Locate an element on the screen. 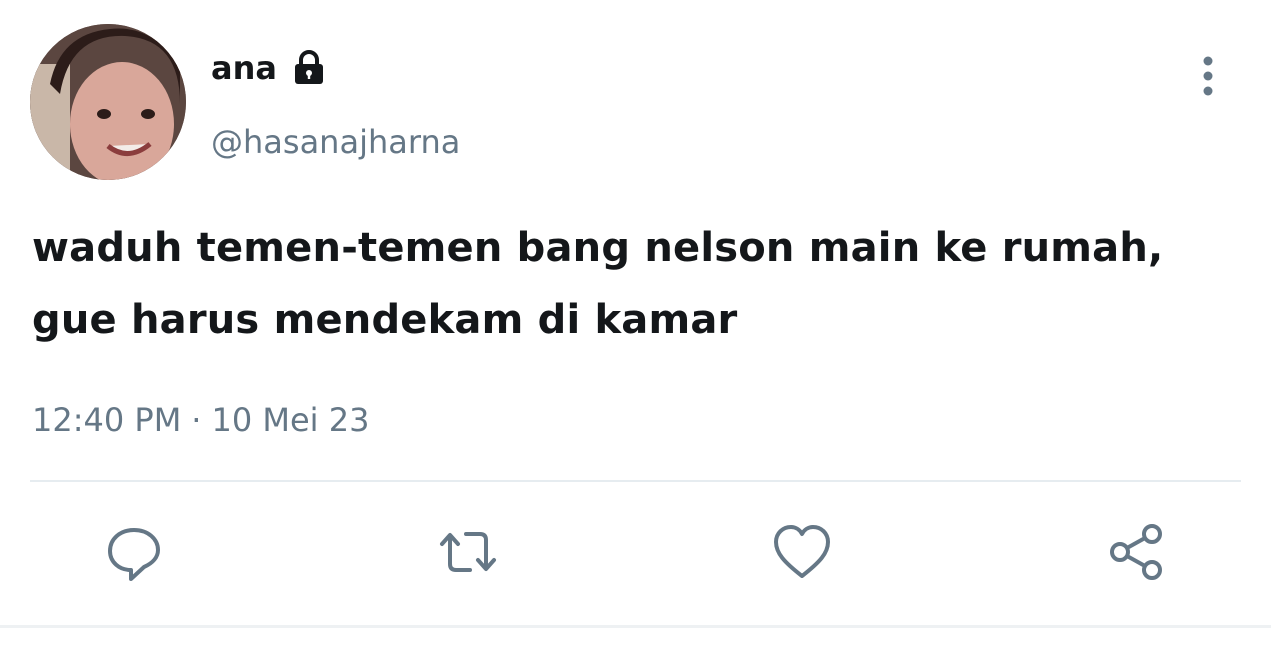  author-header: ana is located at coordinates (270, 68).